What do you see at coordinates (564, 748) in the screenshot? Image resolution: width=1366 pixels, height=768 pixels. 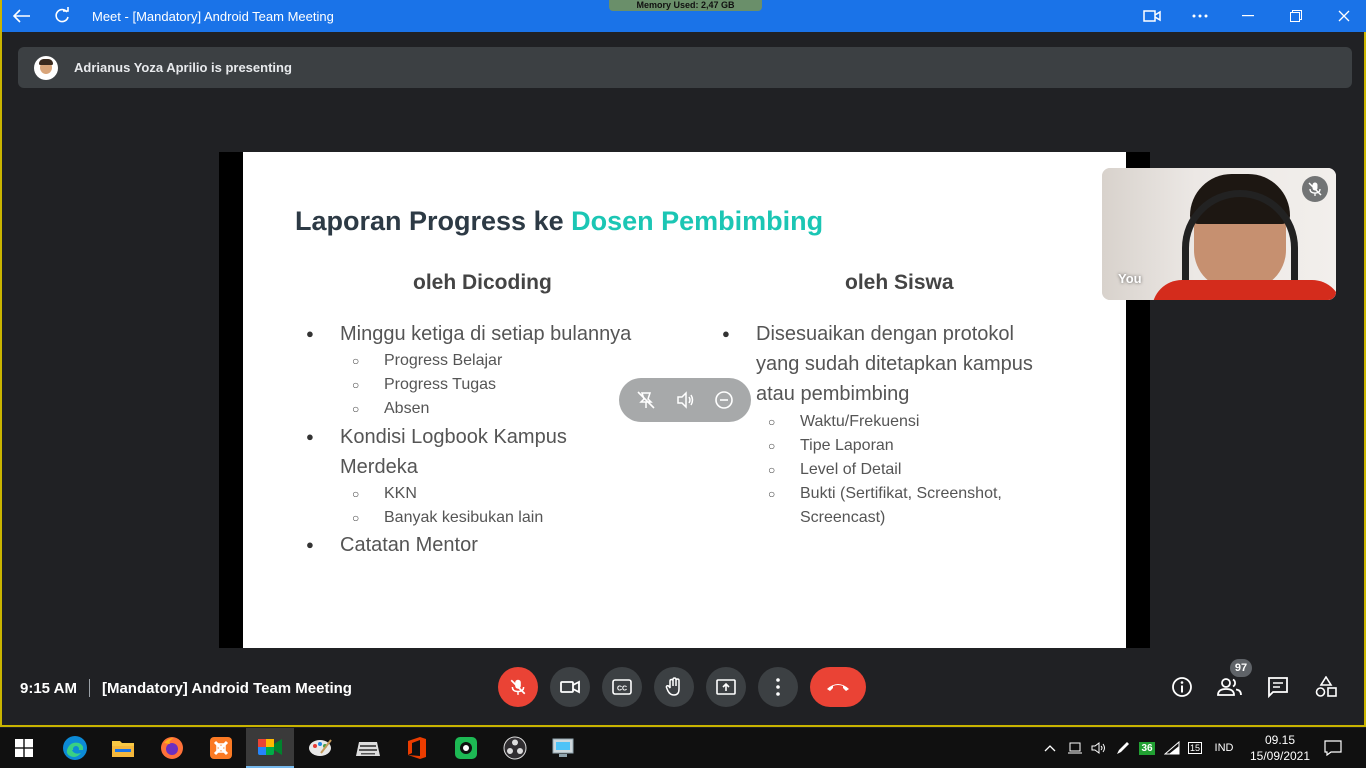 I see `remote-desktop-icon` at bounding box center [564, 748].